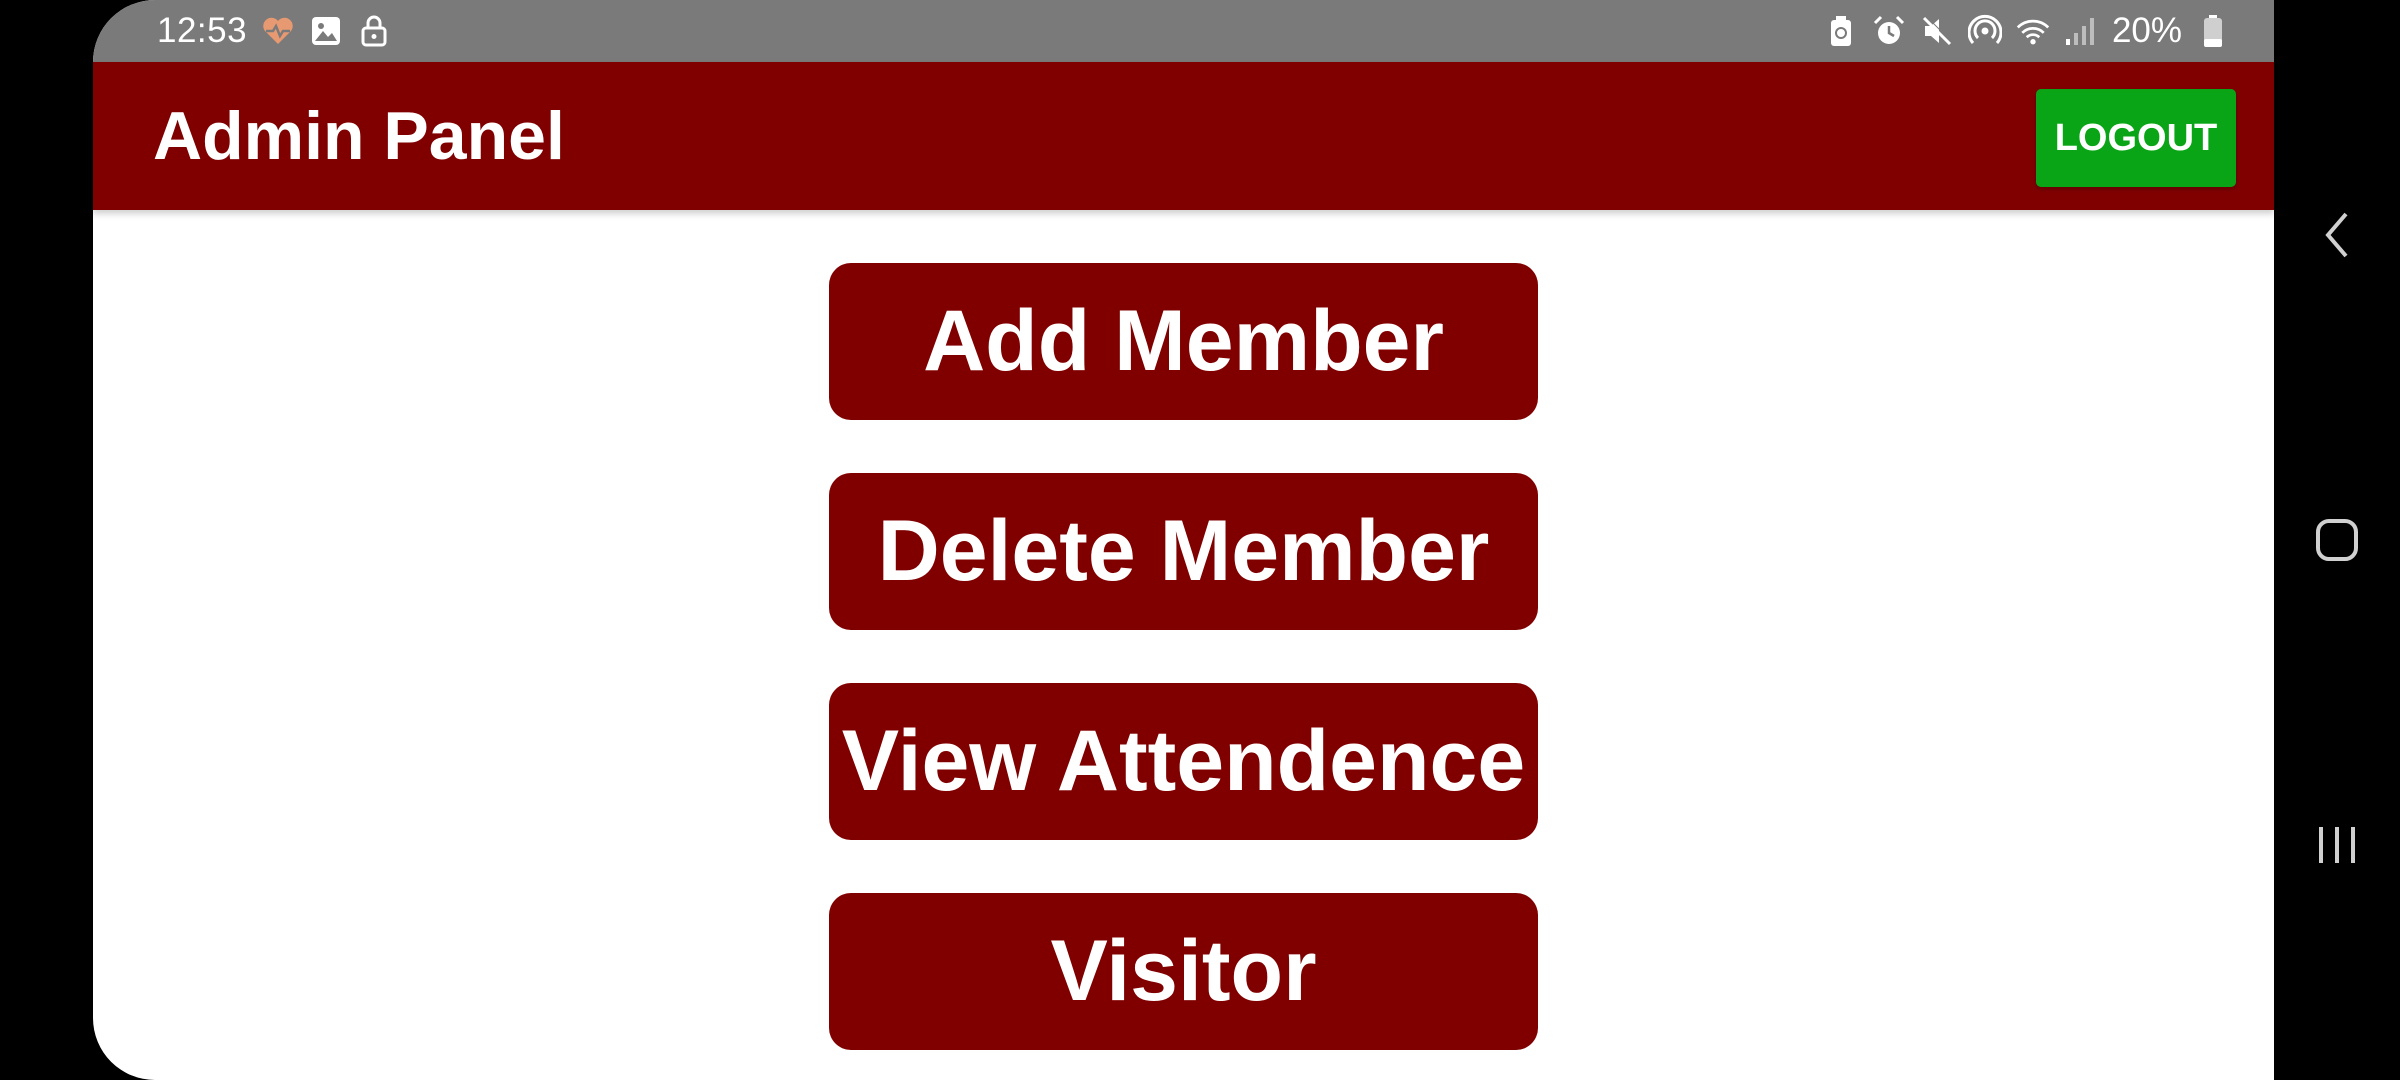 This screenshot has width=2400, height=1080. Describe the element at coordinates (1841, 31) in the screenshot. I see `battery-saver-icon` at that location.